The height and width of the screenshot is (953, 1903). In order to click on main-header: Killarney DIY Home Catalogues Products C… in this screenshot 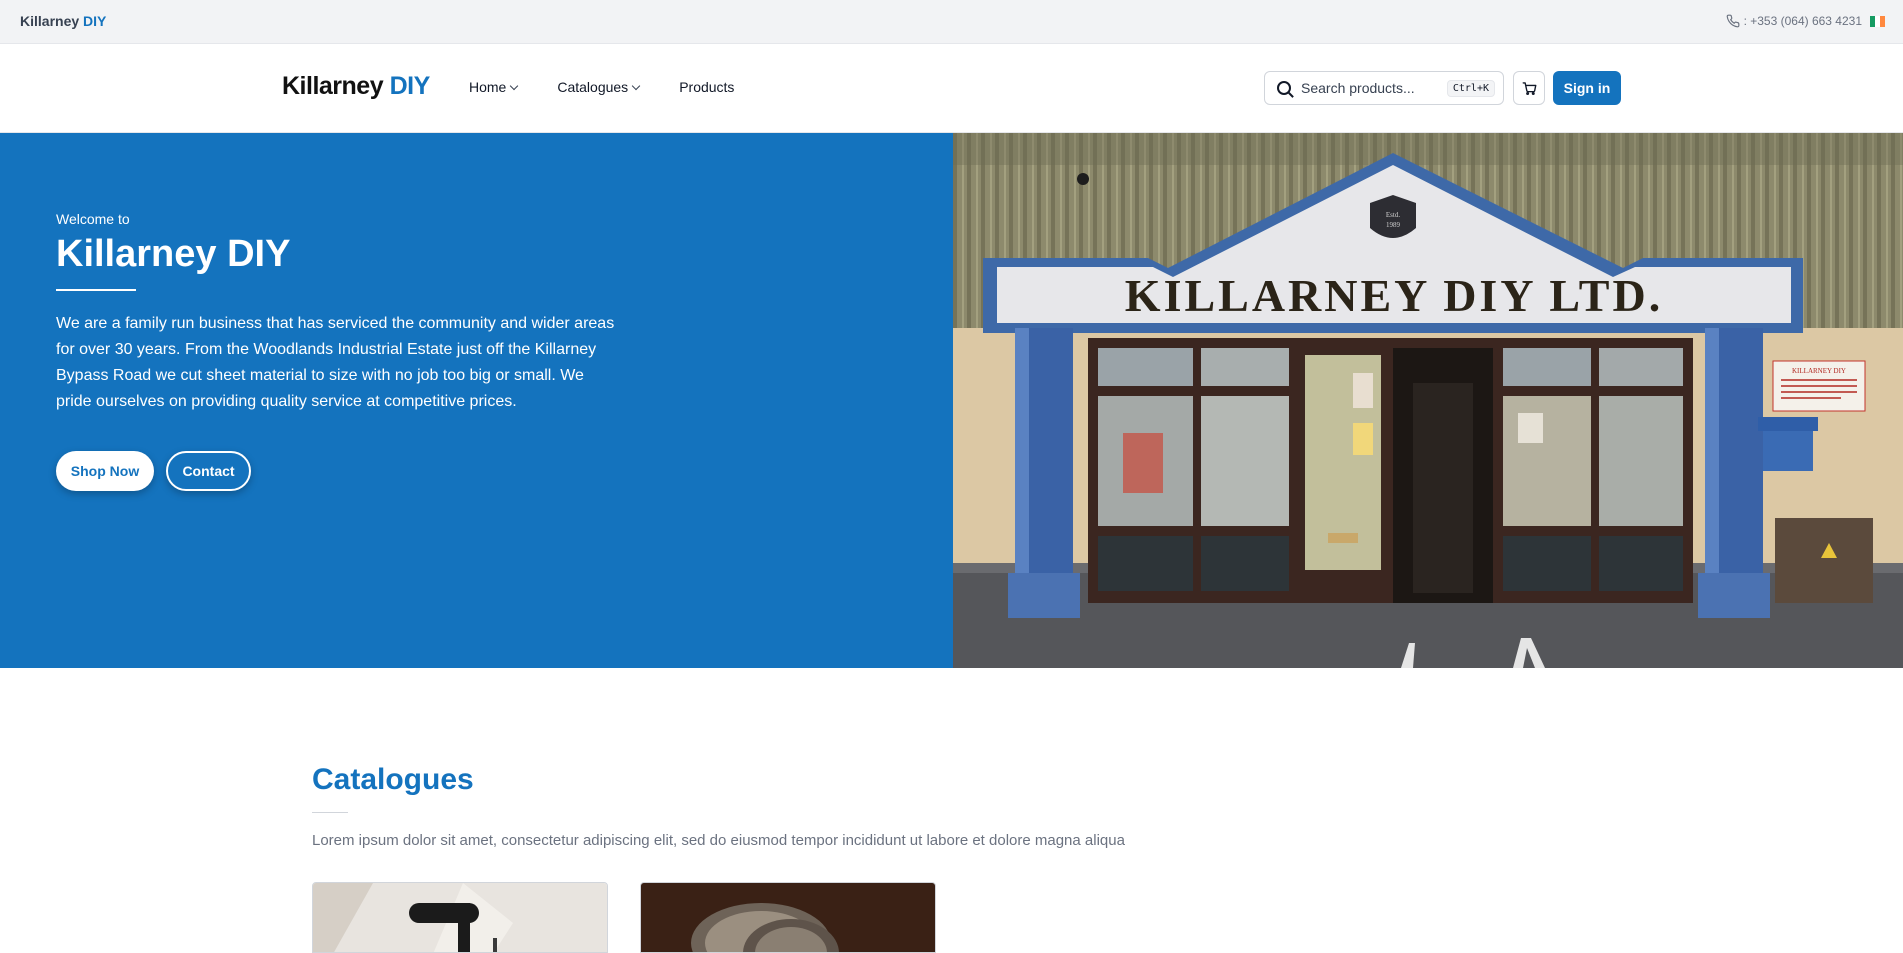, I will do `click(951, 88)`.